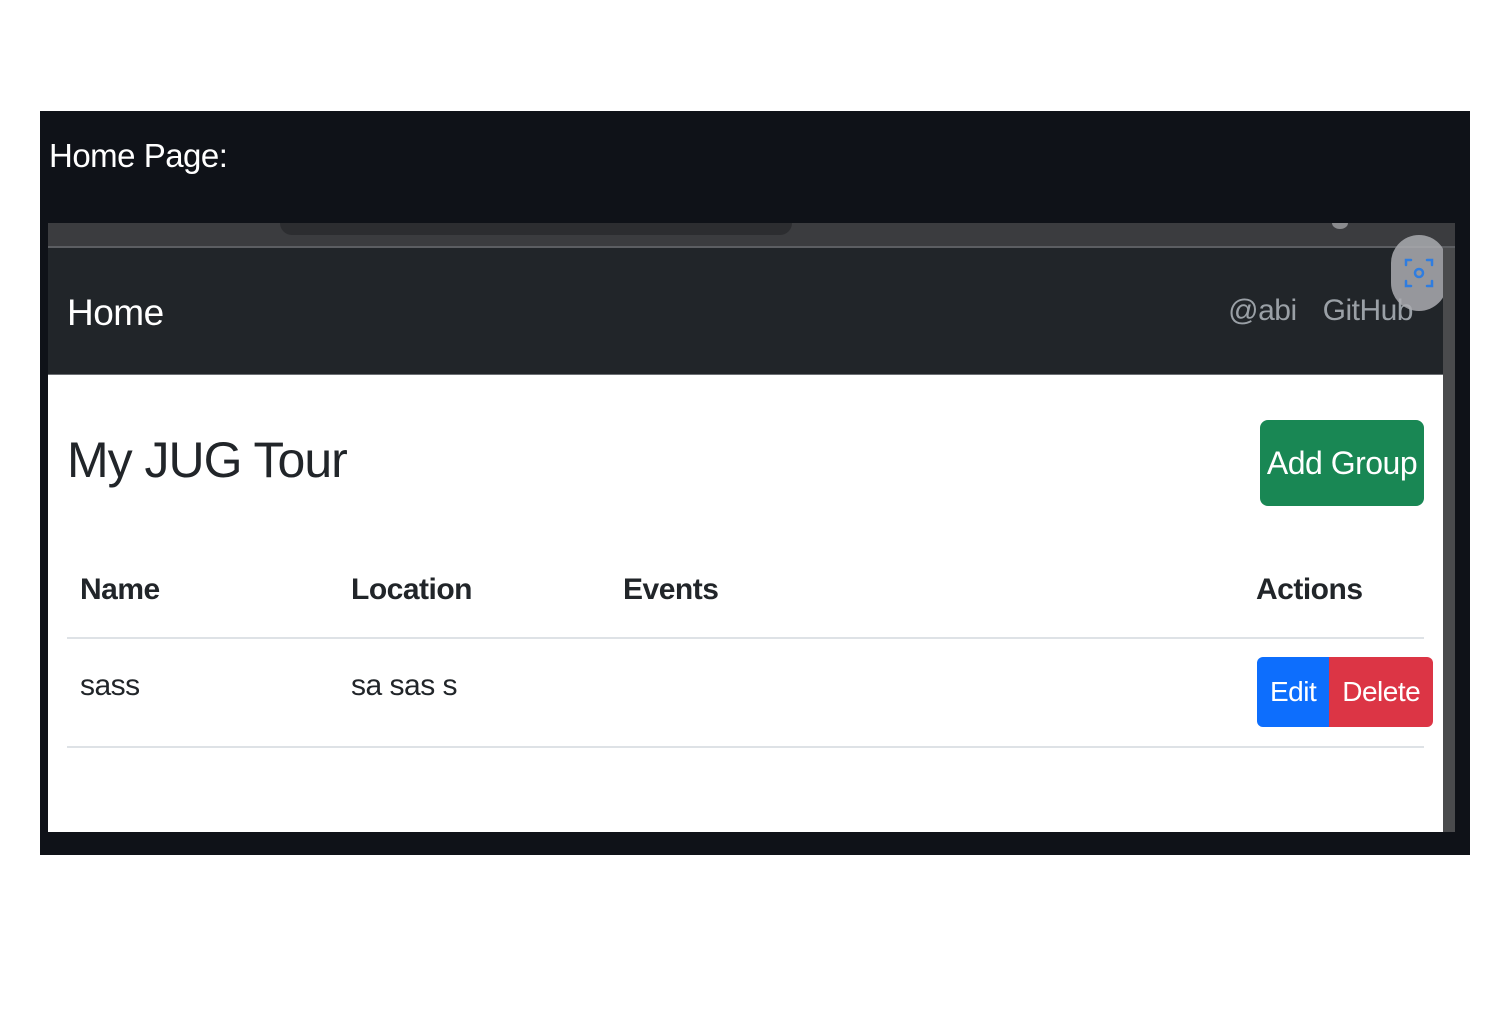  What do you see at coordinates (1309, 589) in the screenshot?
I see `header-actions: Actions` at bounding box center [1309, 589].